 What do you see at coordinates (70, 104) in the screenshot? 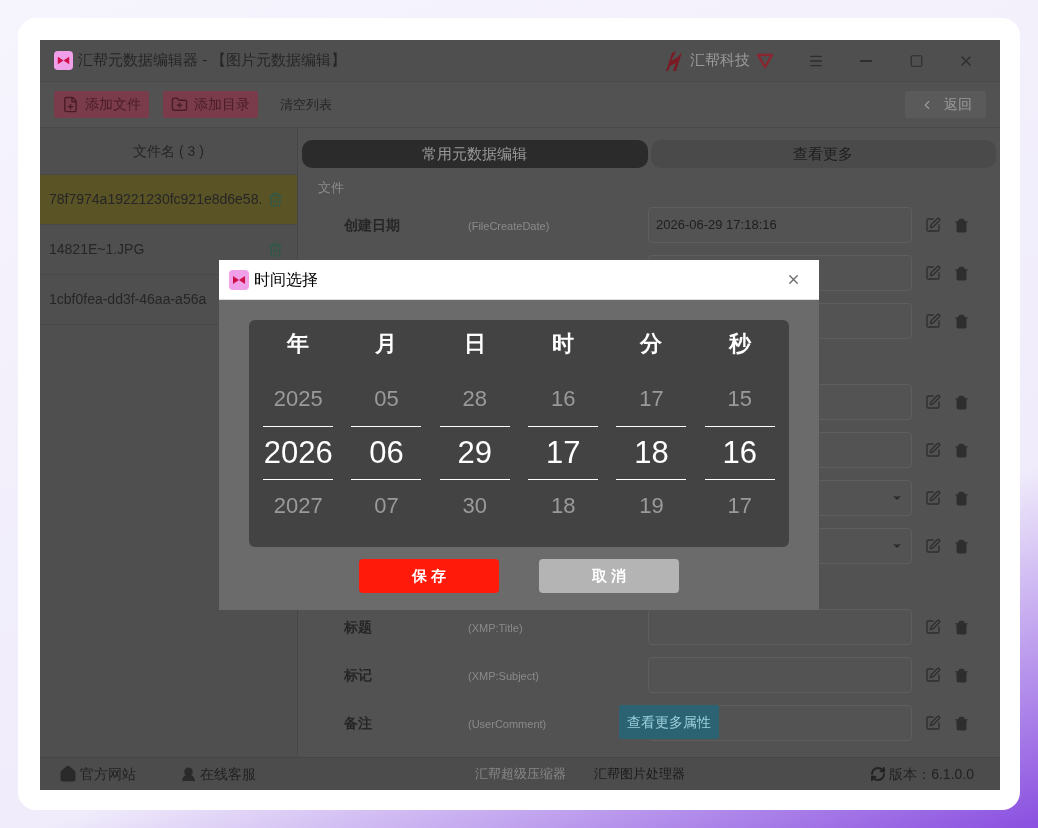
I see `file-plus-icon` at bounding box center [70, 104].